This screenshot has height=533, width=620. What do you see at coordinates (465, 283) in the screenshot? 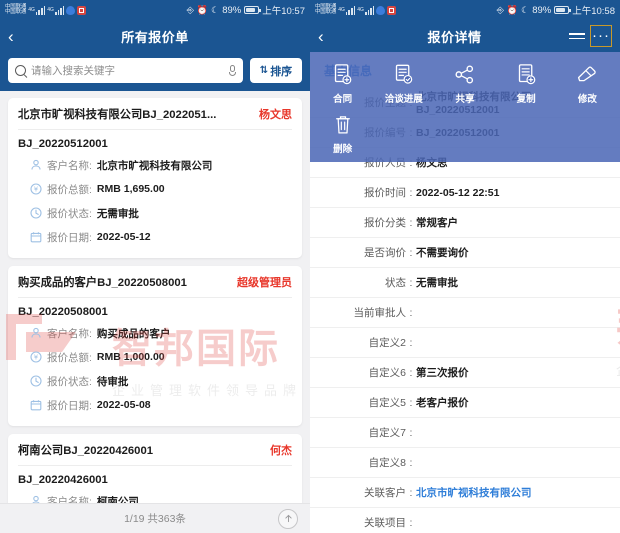
I see `table-row: 状态 : 无需审批` at bounding box center [465, 283].